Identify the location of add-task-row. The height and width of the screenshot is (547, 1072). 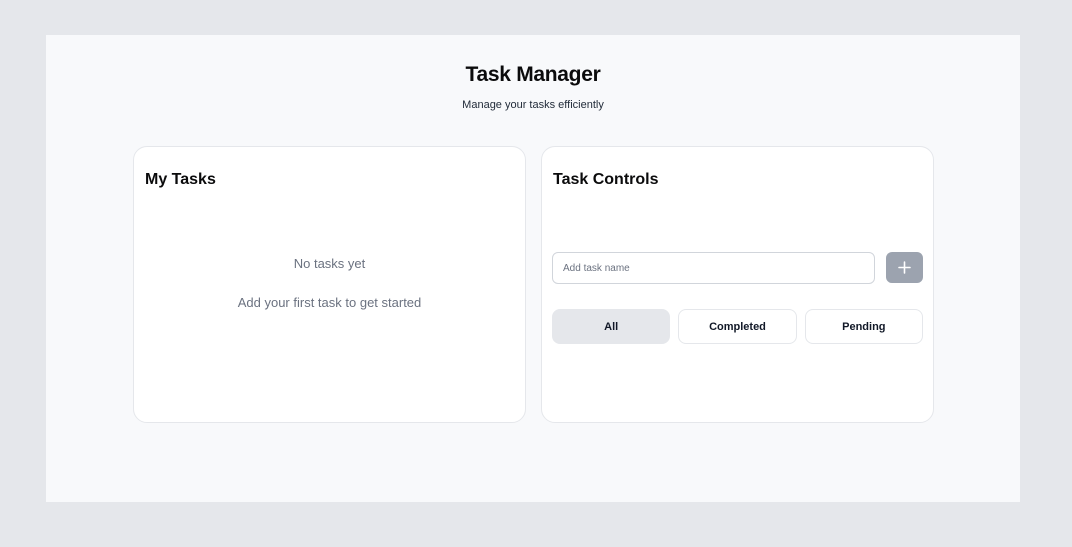
(737, 268).